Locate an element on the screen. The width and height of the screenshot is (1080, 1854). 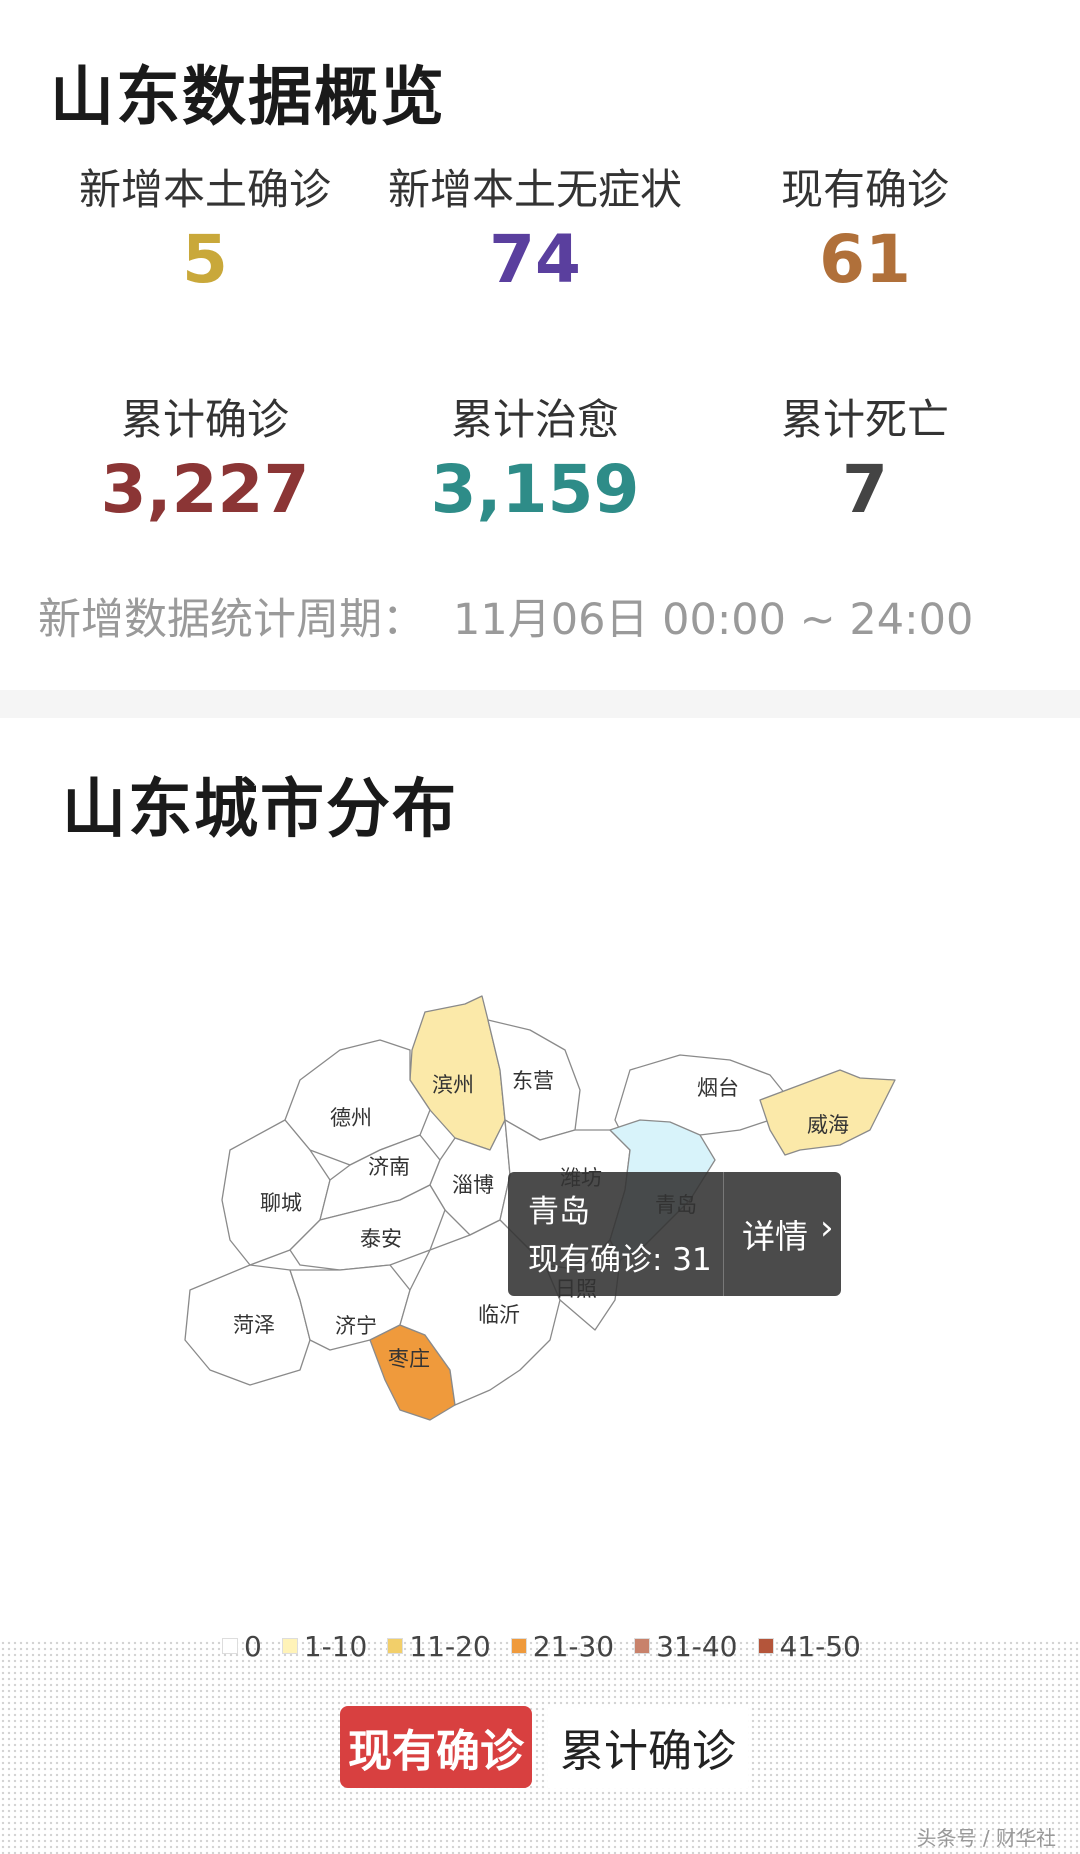
legend-label: 31-40 is located at coordinates (697, 1646).